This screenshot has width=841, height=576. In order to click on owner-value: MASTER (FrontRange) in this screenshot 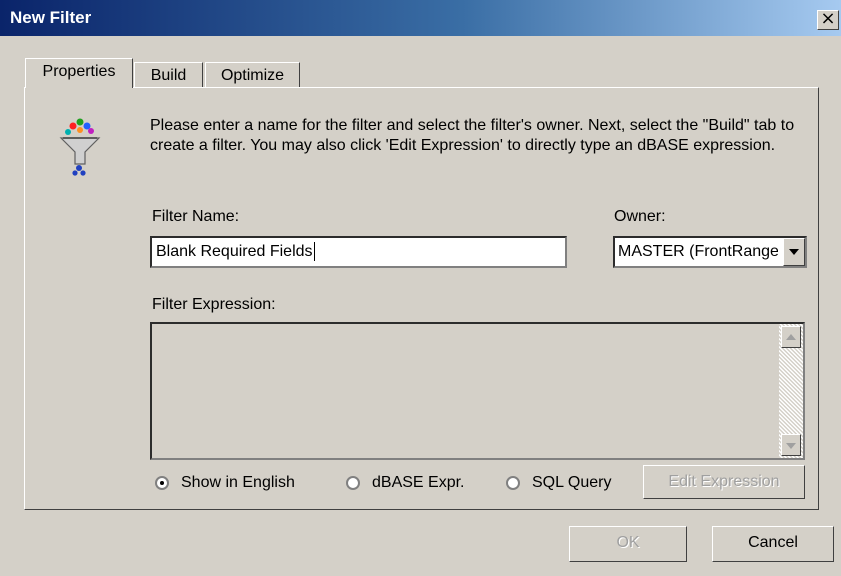, I will do `click(698, 251)`.